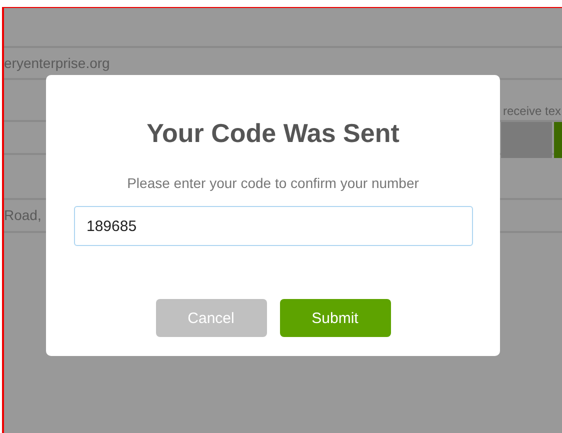 The height and width of the screenshot is (433, 562). I want to click on notice-text: receive tex, so click(531, 112).